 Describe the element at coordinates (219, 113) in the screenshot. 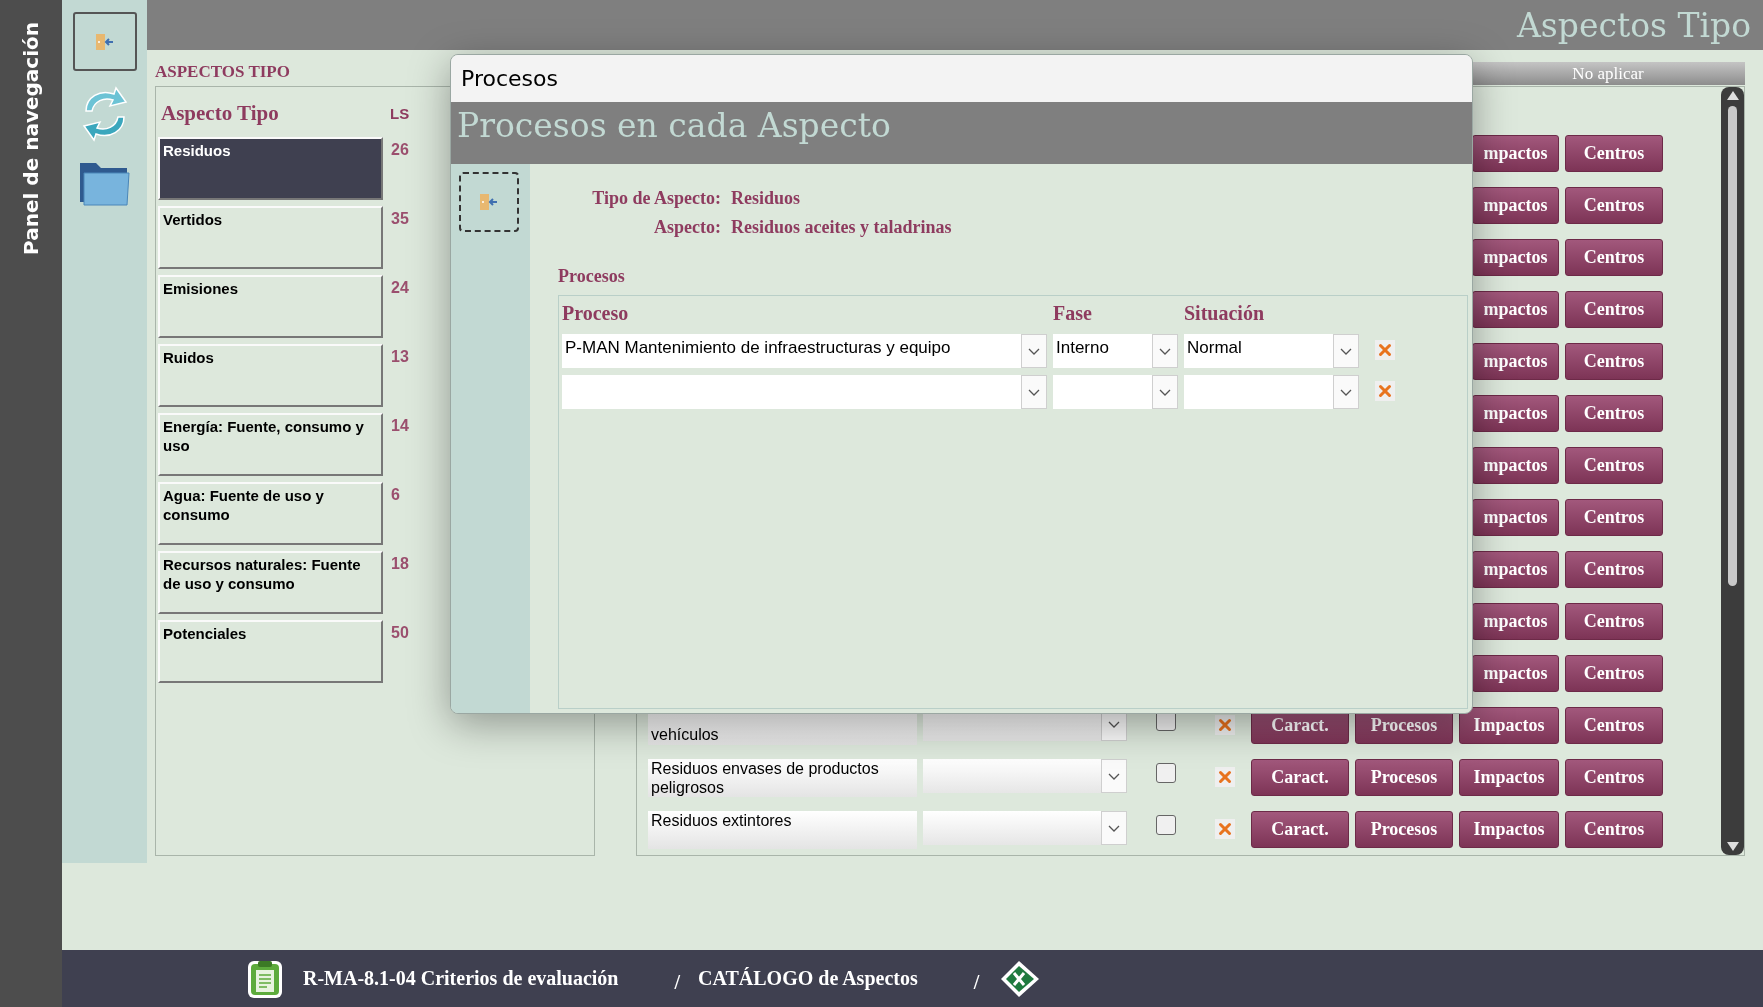

I see `column-header: Aspecto Tipo` at that location.